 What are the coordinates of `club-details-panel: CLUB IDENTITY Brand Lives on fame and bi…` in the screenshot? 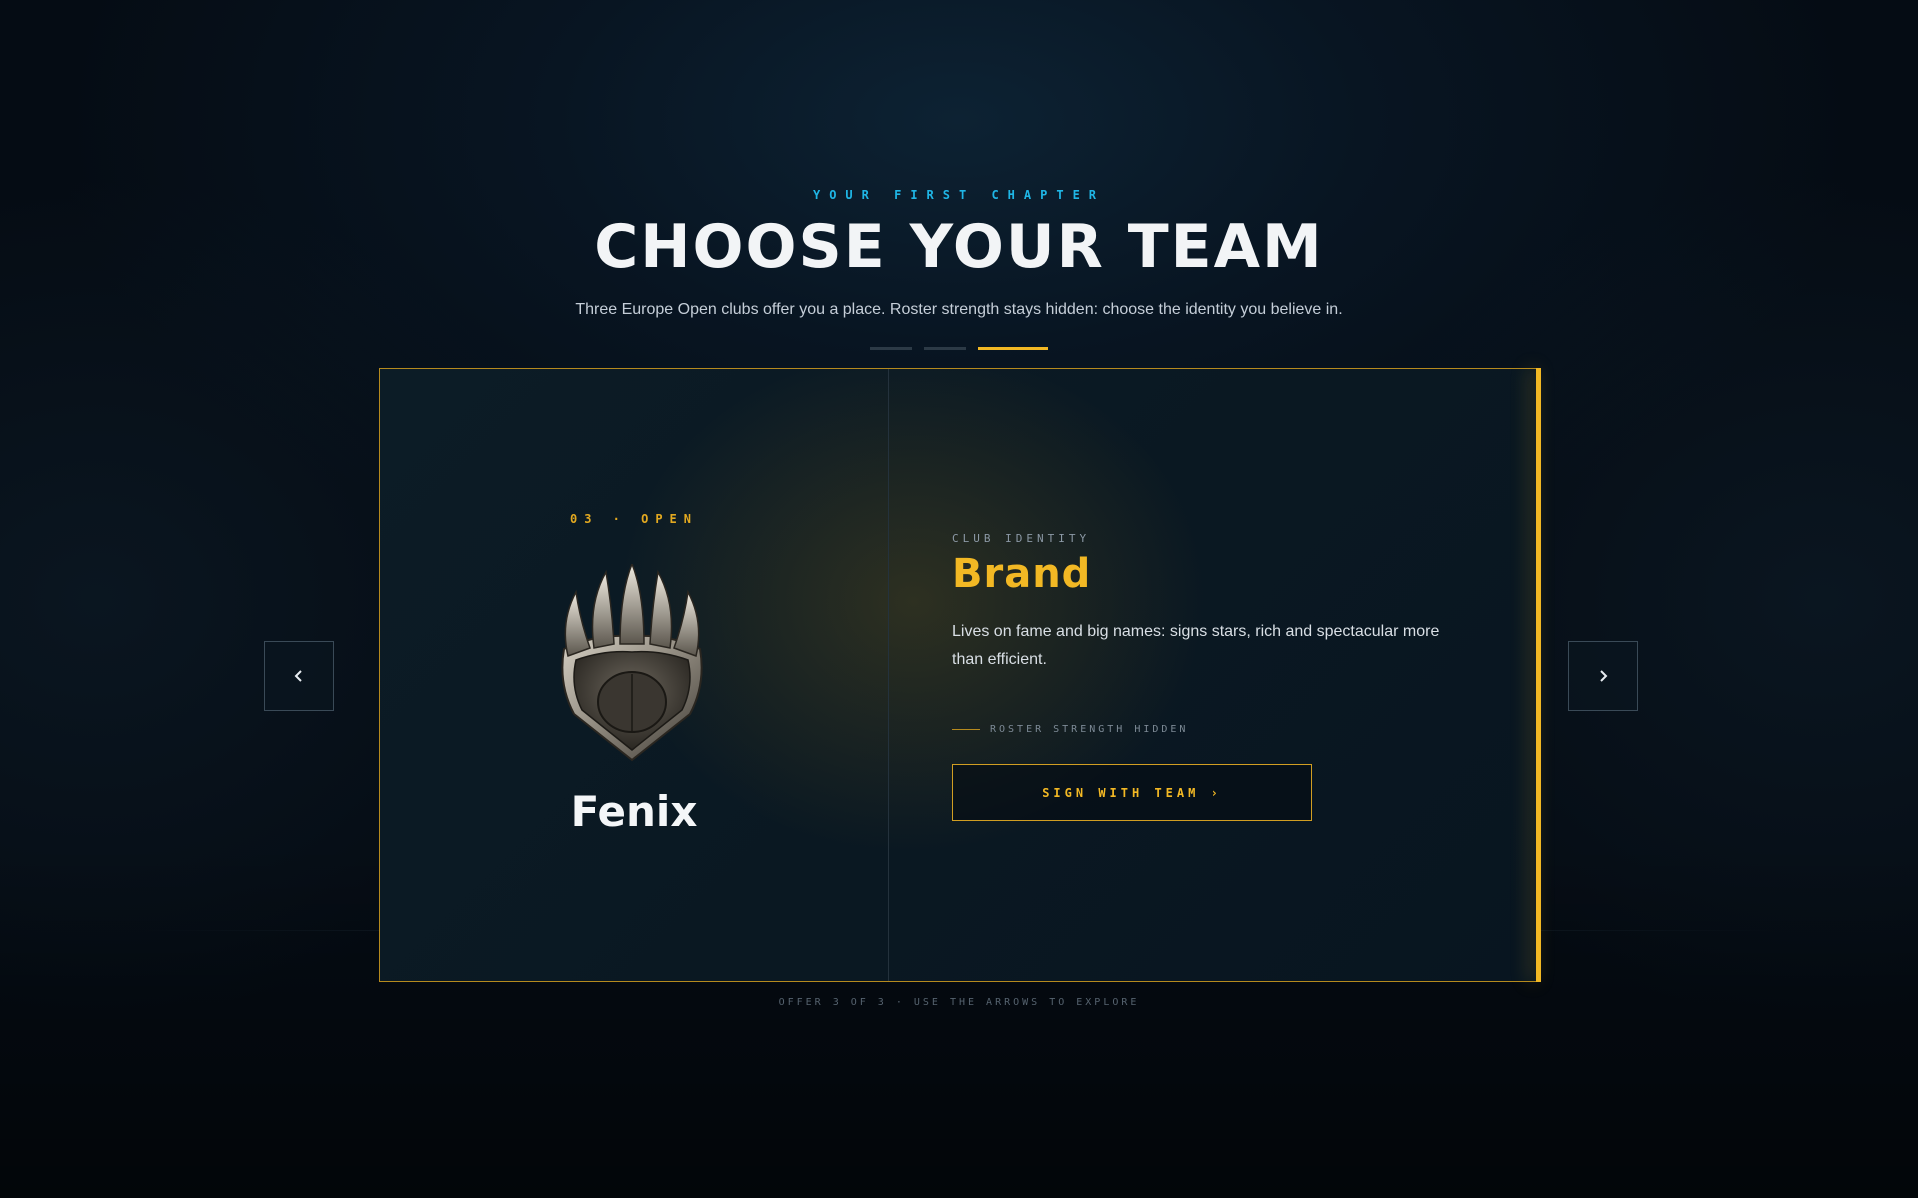 It's located at (1222, 675).